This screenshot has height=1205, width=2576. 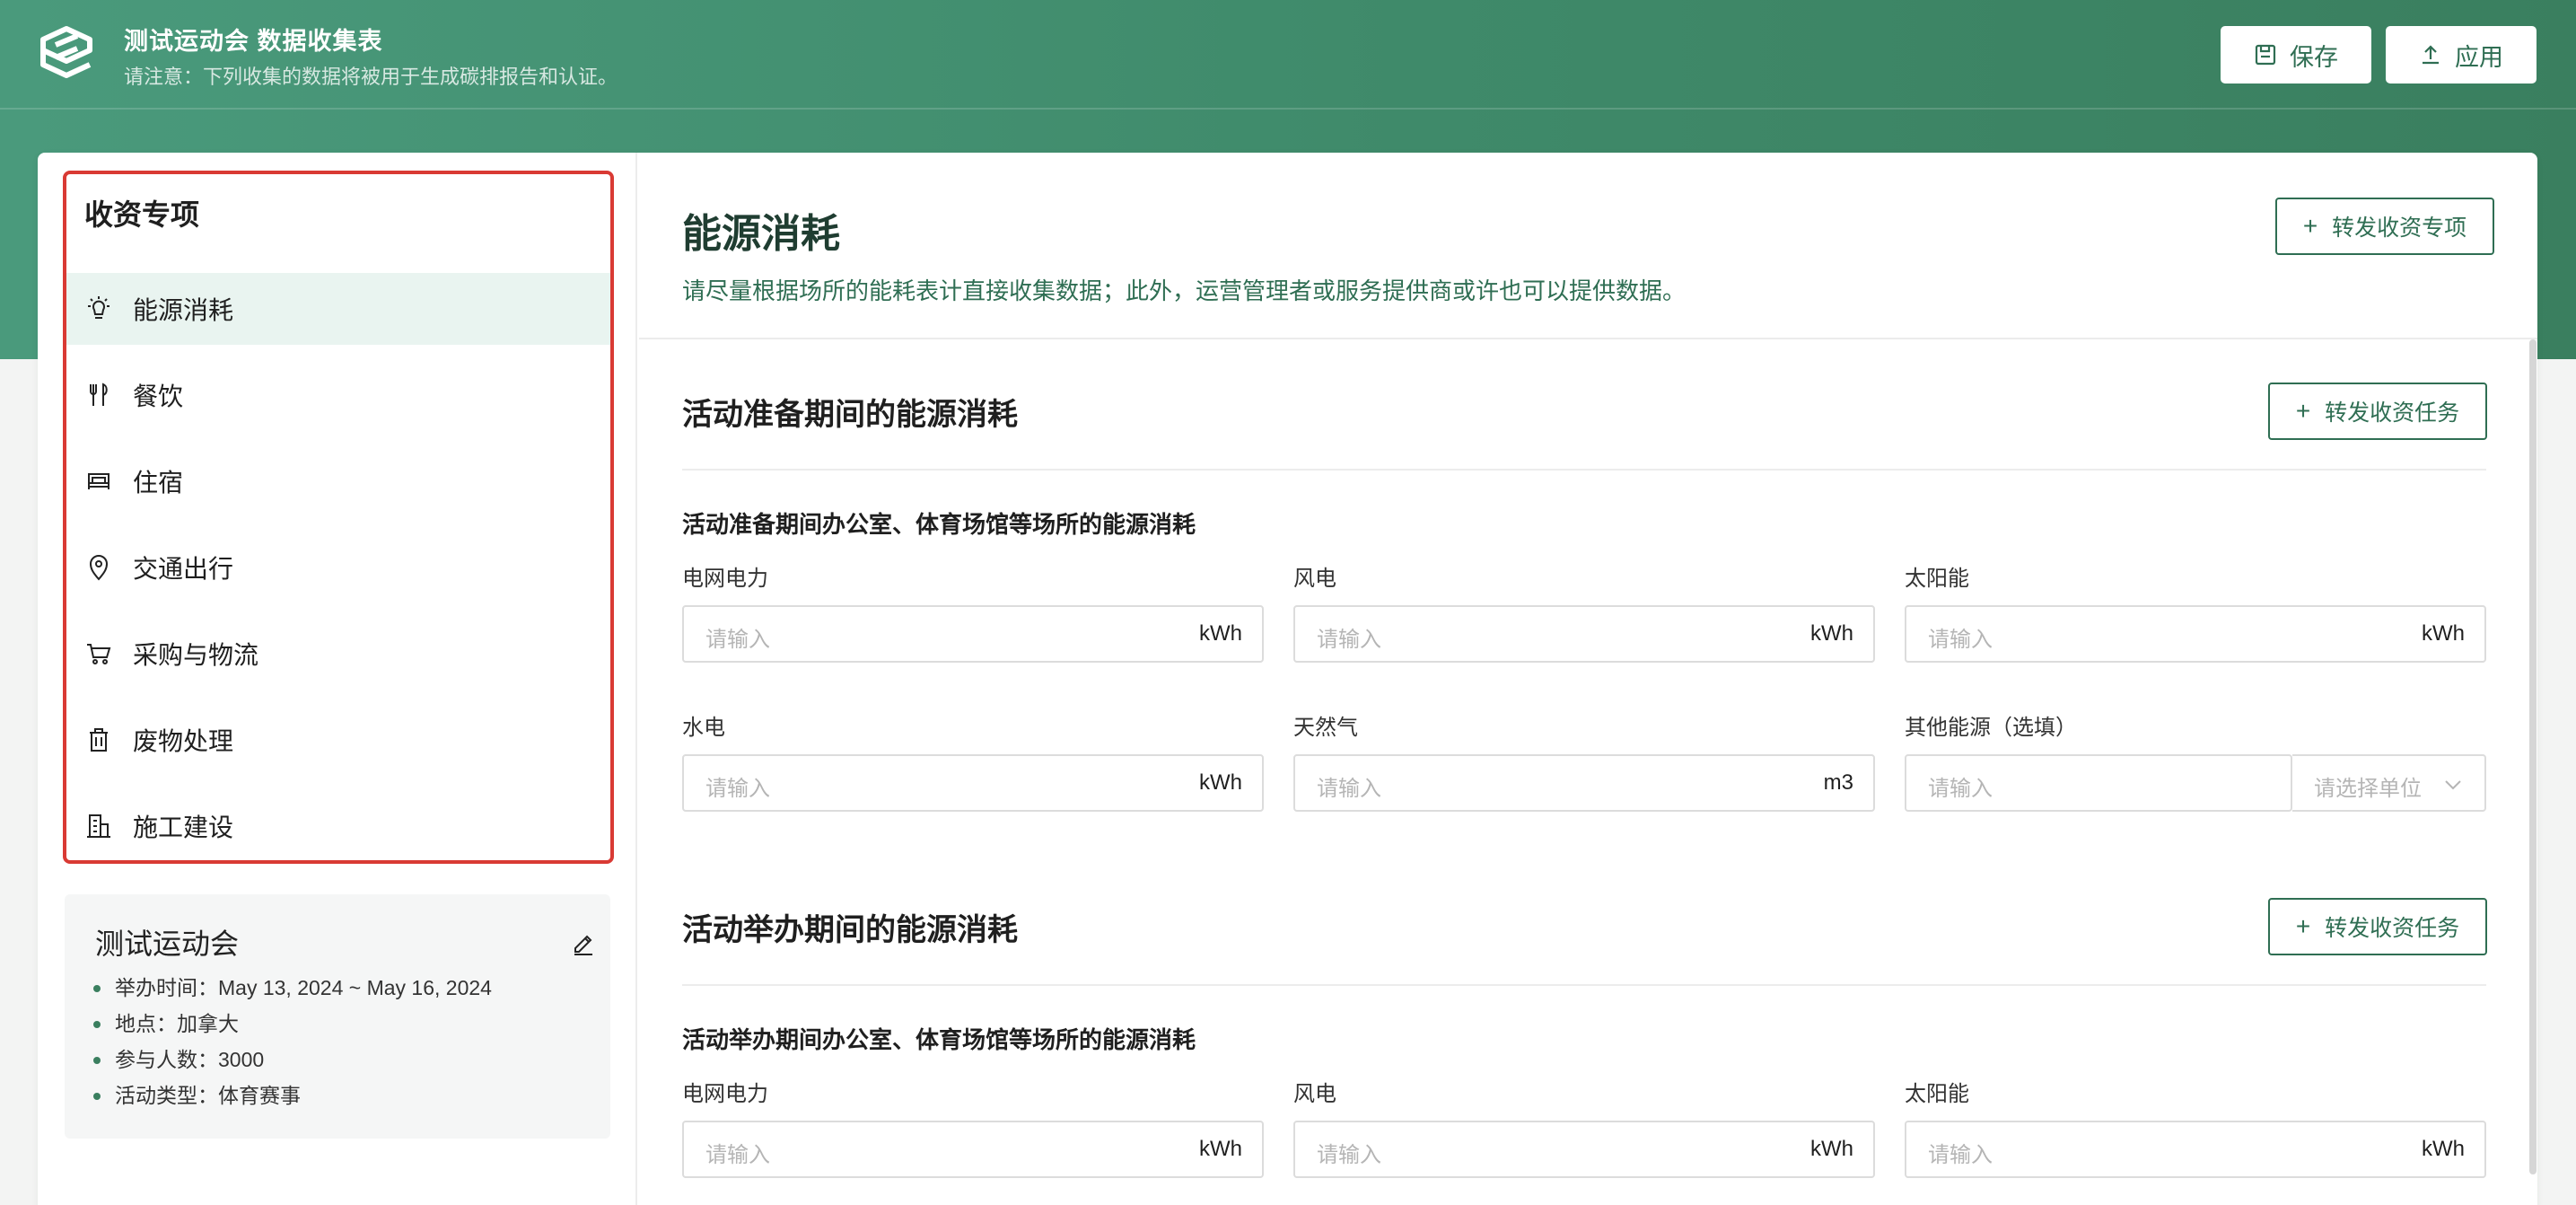 I want to click on menu-item-energy: 能源消耗, so click(x=338, y=309).